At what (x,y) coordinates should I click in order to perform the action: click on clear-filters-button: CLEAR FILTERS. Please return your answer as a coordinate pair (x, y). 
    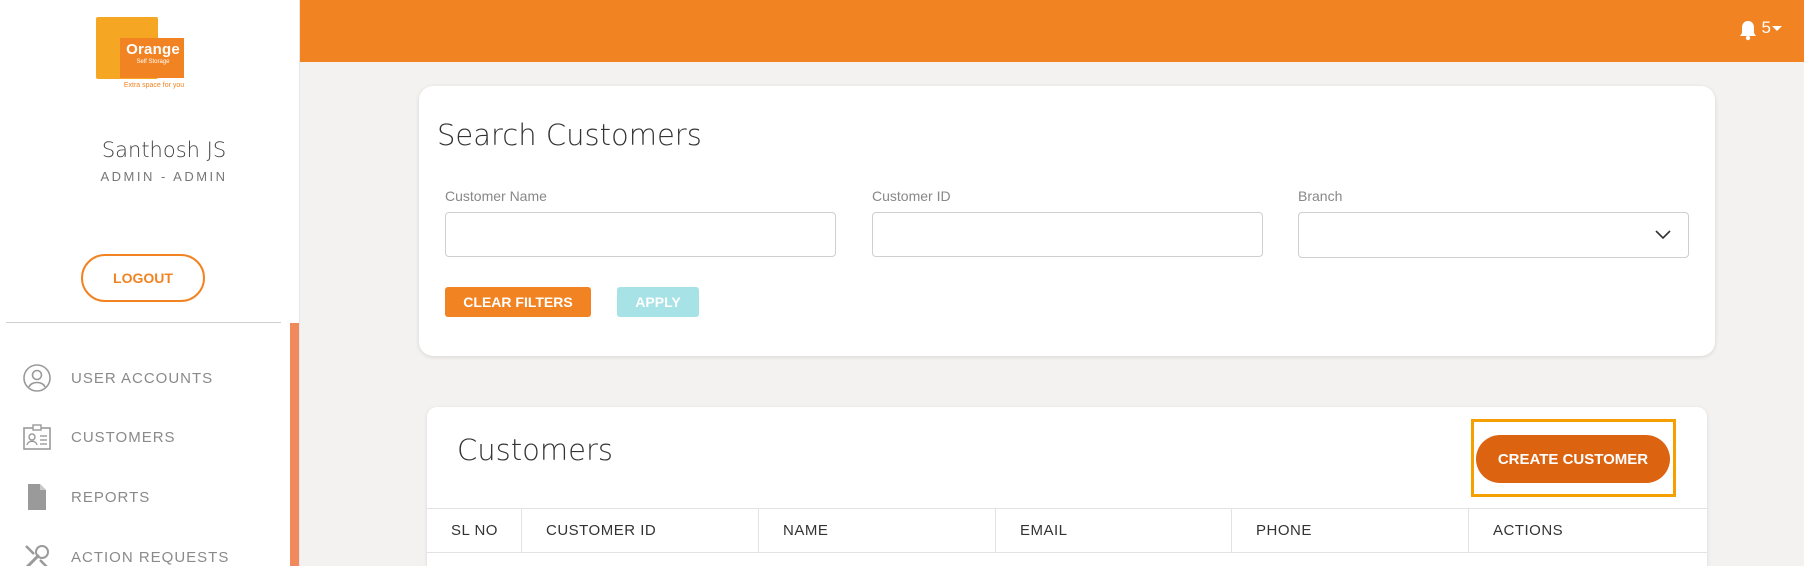
    Looking at the image, I should click on (518, 302).